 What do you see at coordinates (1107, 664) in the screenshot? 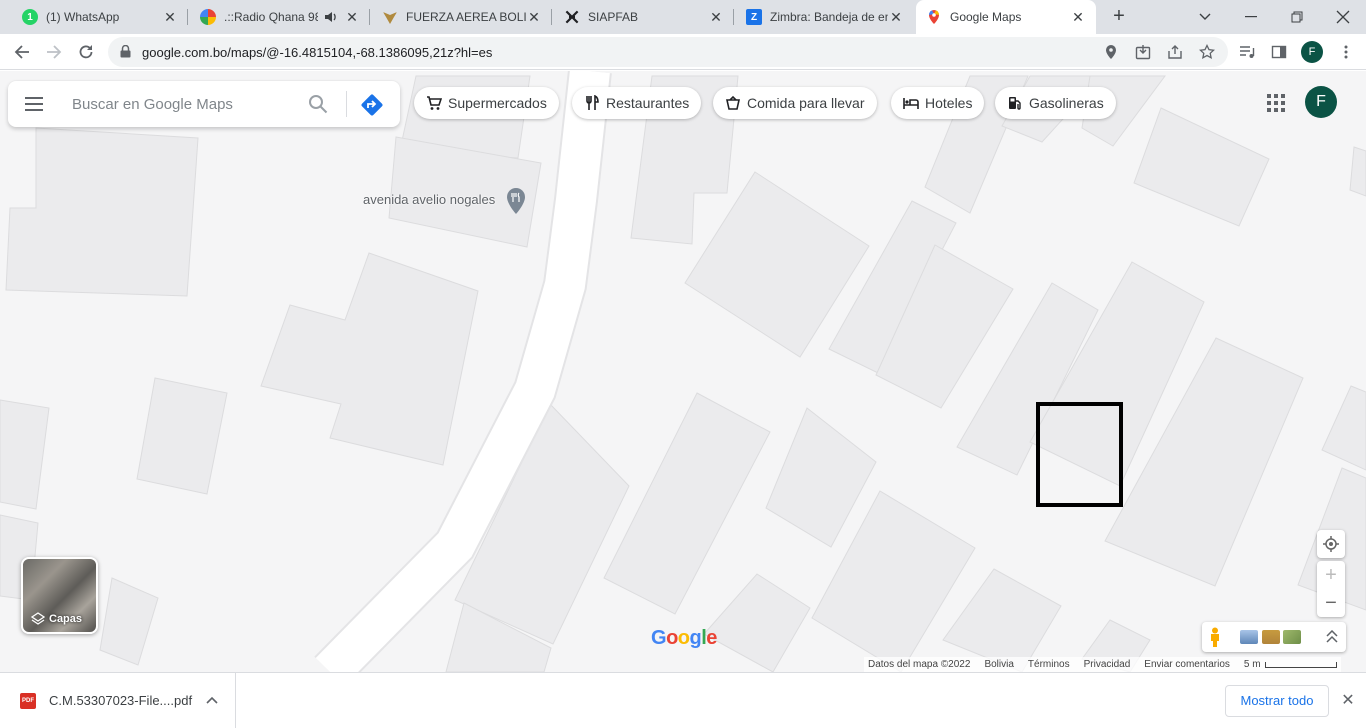
I see `privacy-link: Privacidad` at bounding box center [1107, 664].